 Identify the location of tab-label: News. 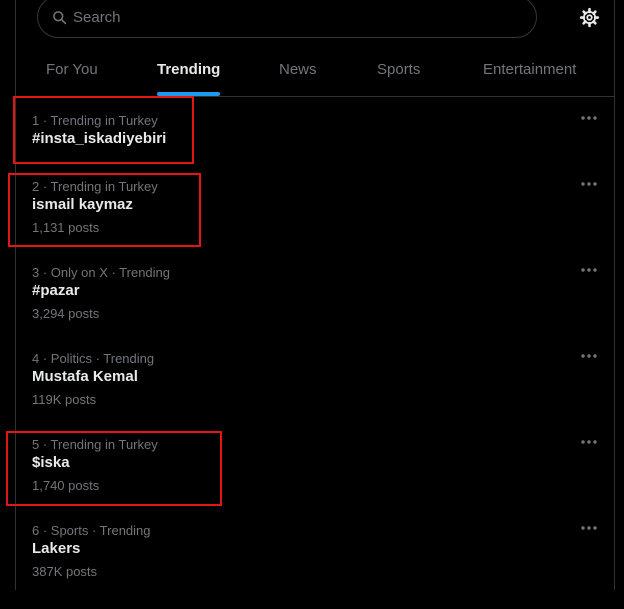
(298, 69).